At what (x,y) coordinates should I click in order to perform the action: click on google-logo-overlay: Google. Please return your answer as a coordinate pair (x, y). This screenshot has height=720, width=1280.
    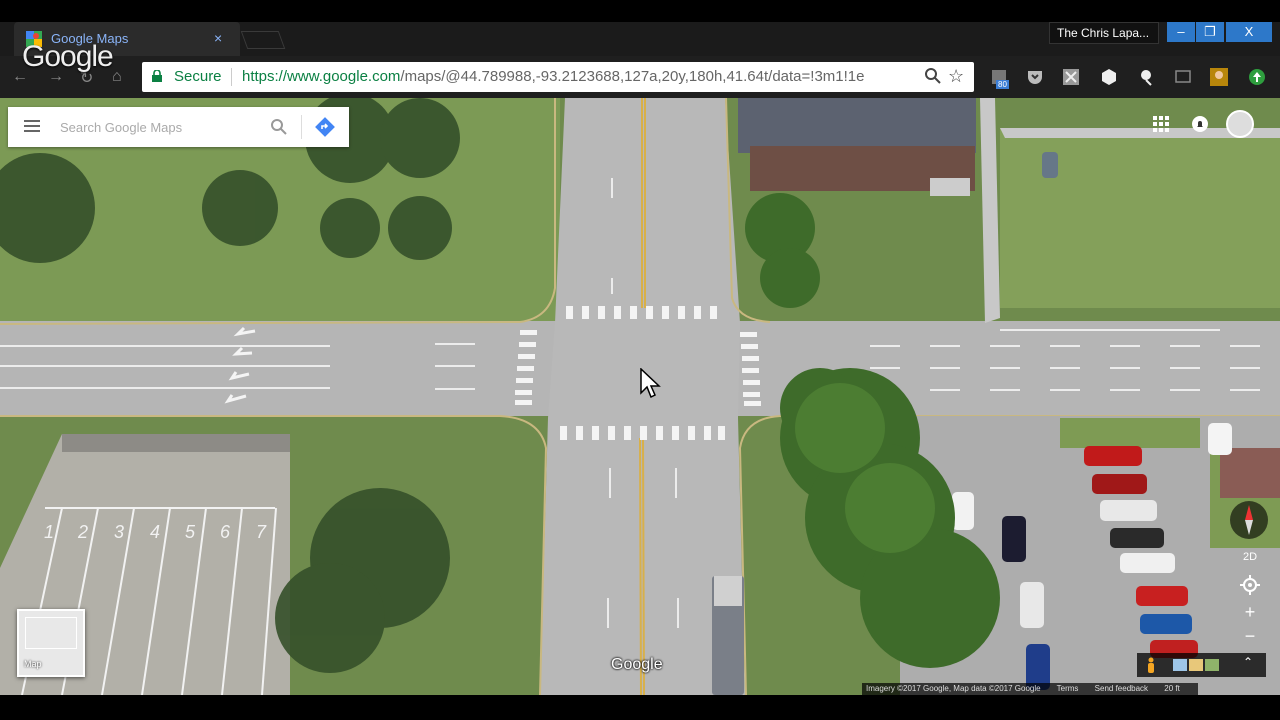
    Looking at the image, I should click on (68, 56).